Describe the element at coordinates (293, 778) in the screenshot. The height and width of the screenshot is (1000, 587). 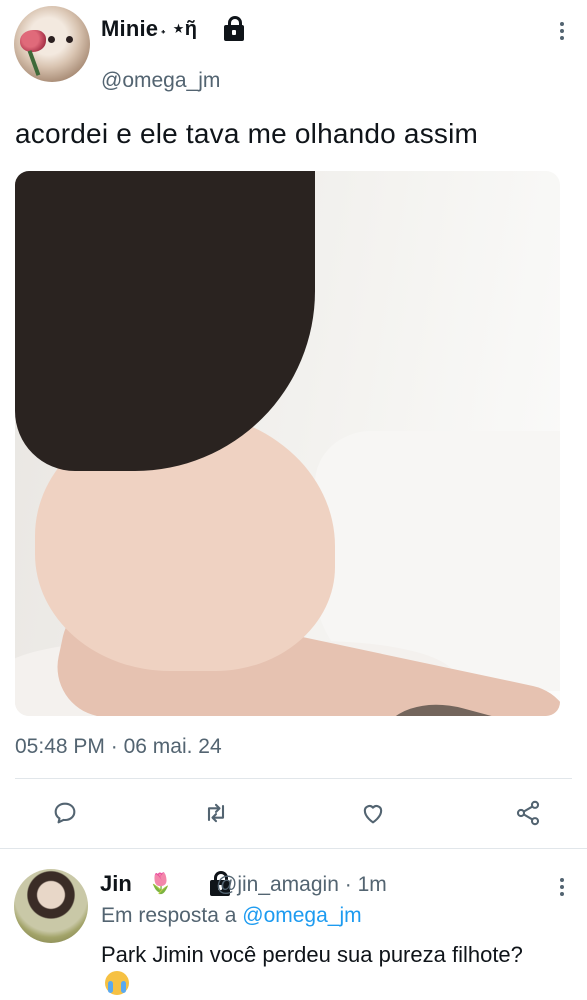
I see `divider` at that location.